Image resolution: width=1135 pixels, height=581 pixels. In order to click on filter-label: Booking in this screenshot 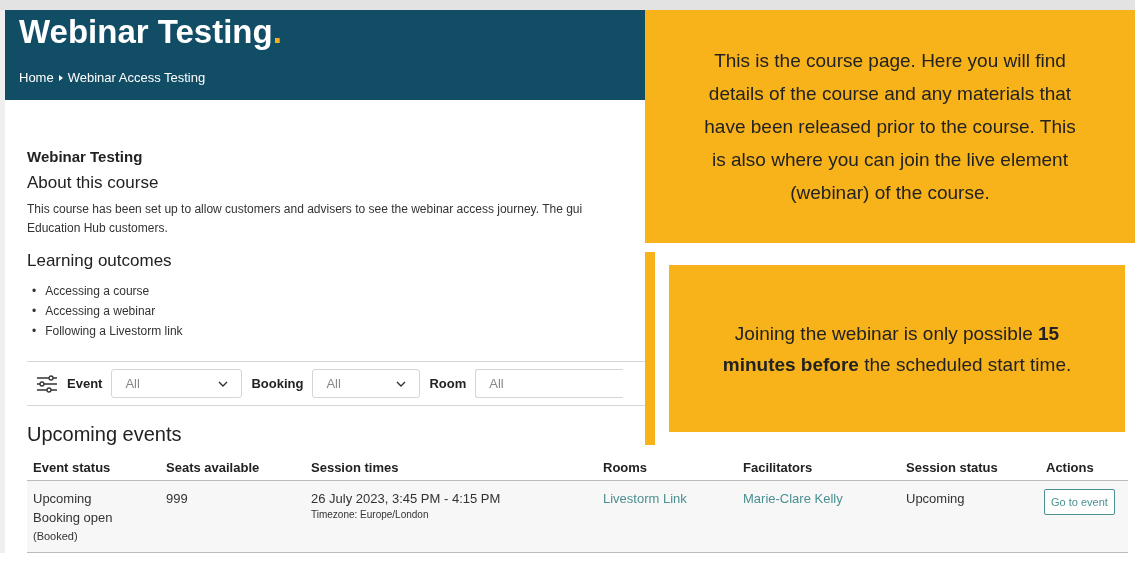, I will do `click(277, 383)`.